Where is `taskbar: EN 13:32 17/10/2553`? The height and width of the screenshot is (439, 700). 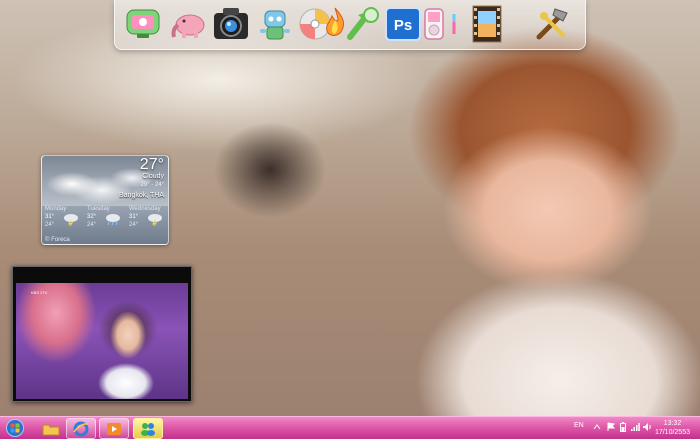 taskbar: EN 13:32 17/10/2553 is located at coordinates (350, 427).